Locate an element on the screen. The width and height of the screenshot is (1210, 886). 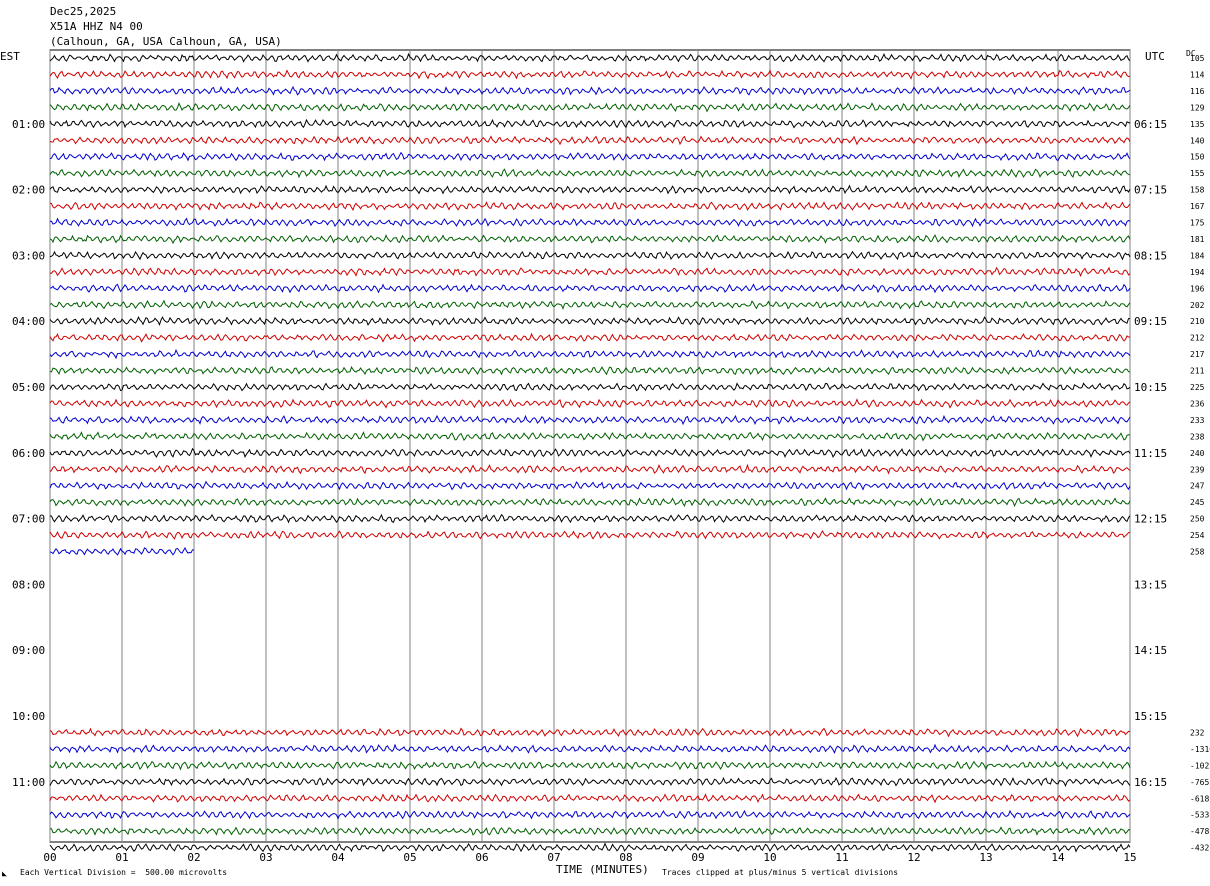
dc-offset-label: 238 is located at coordinates (1197, 436).